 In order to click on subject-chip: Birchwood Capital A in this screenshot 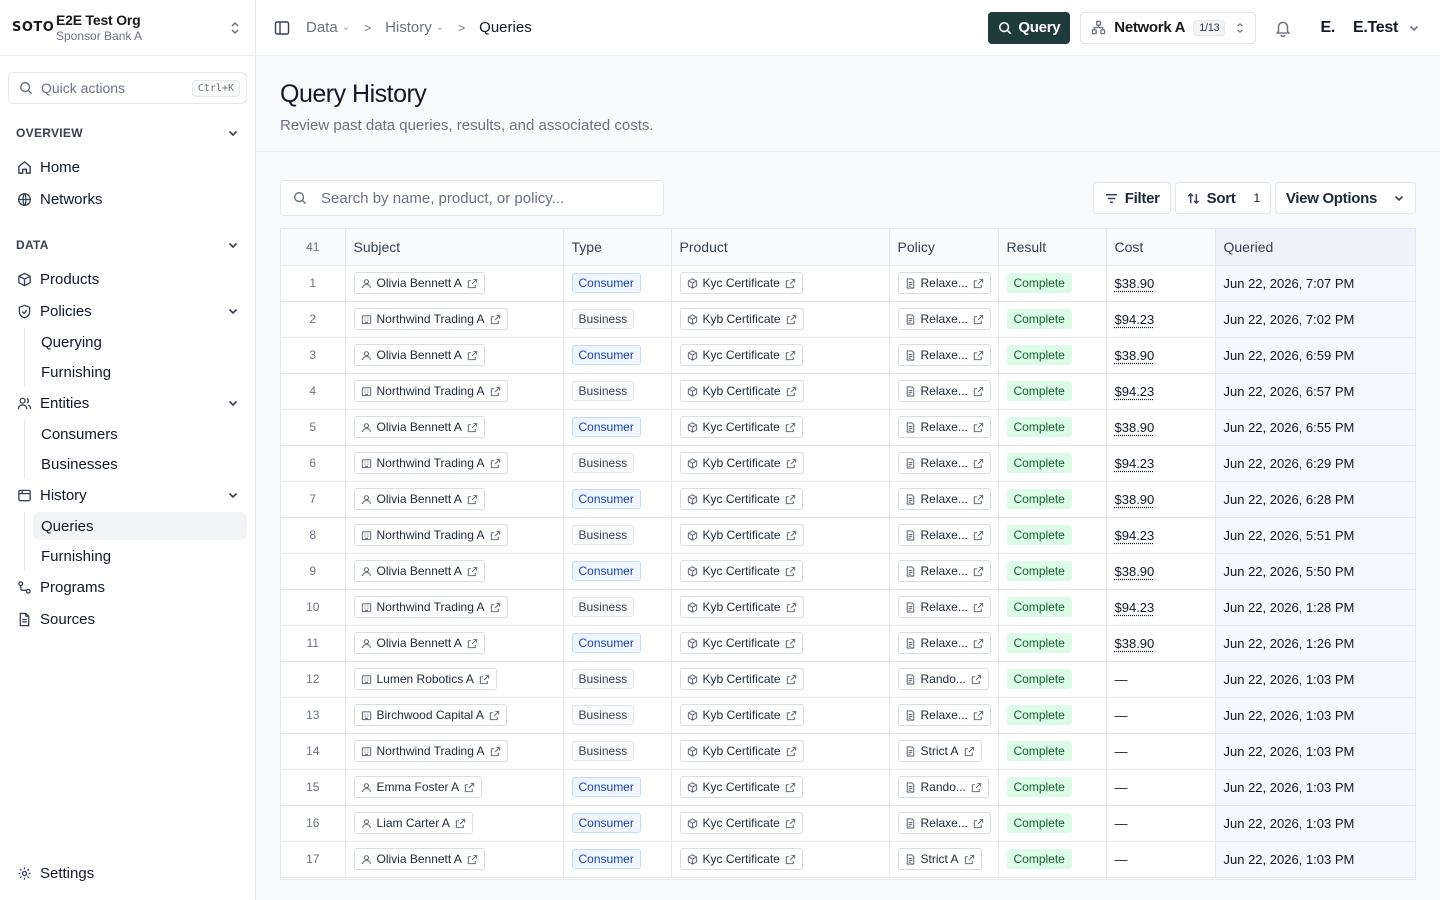, I will do `click(430, 715)`.